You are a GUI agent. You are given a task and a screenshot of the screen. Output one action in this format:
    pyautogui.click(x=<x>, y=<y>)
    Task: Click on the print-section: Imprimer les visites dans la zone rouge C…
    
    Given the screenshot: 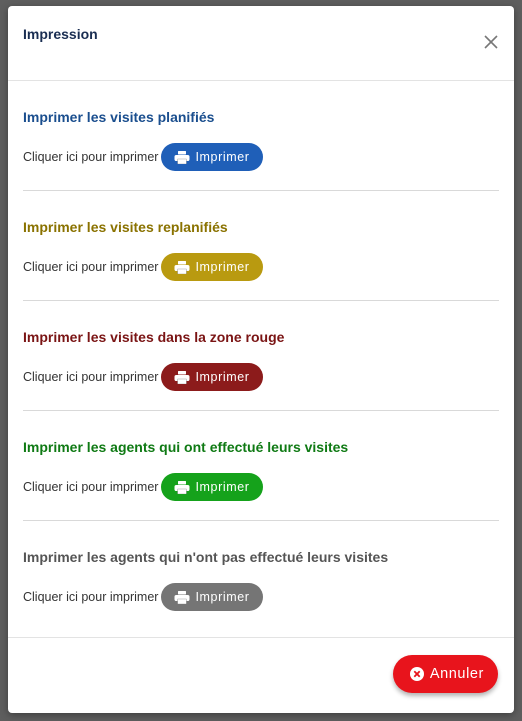 What is the action you would take?
    pyautogui.click(x=261, y=356)
    